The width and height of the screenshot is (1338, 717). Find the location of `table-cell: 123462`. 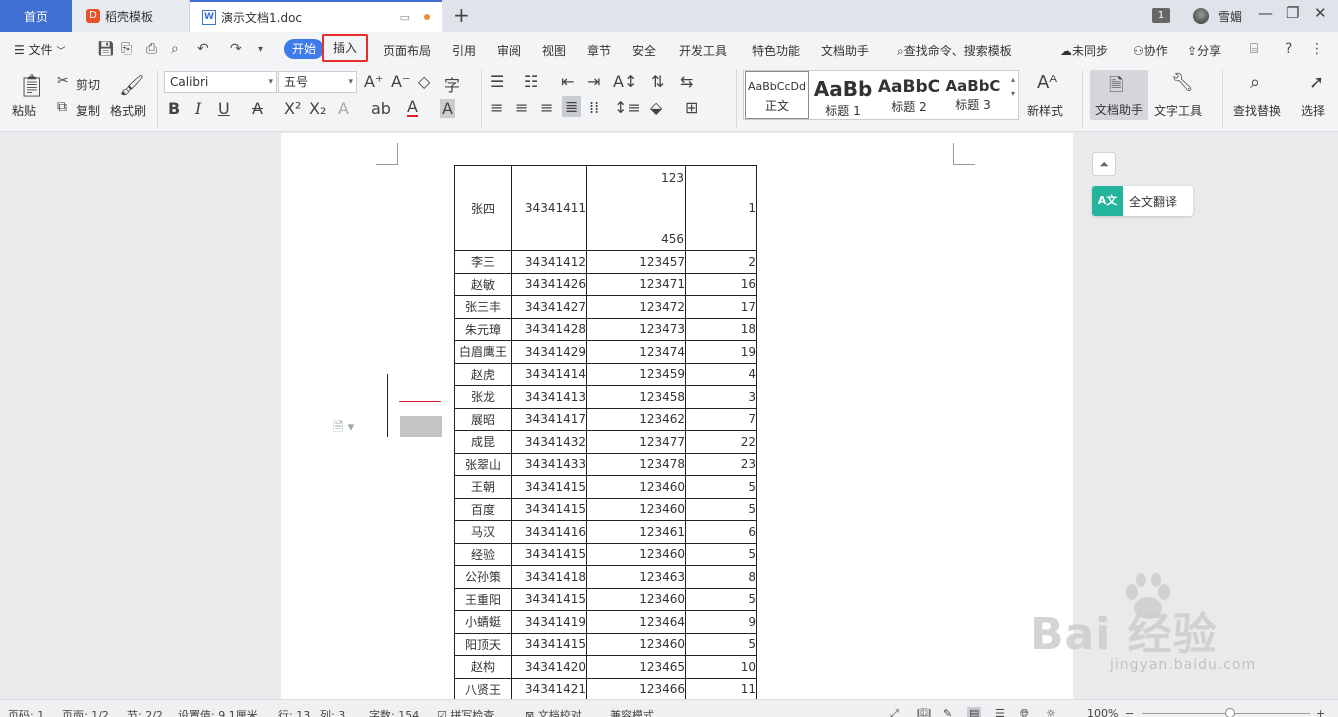

table-cell: 123462 is located at coordinates (636, 419).